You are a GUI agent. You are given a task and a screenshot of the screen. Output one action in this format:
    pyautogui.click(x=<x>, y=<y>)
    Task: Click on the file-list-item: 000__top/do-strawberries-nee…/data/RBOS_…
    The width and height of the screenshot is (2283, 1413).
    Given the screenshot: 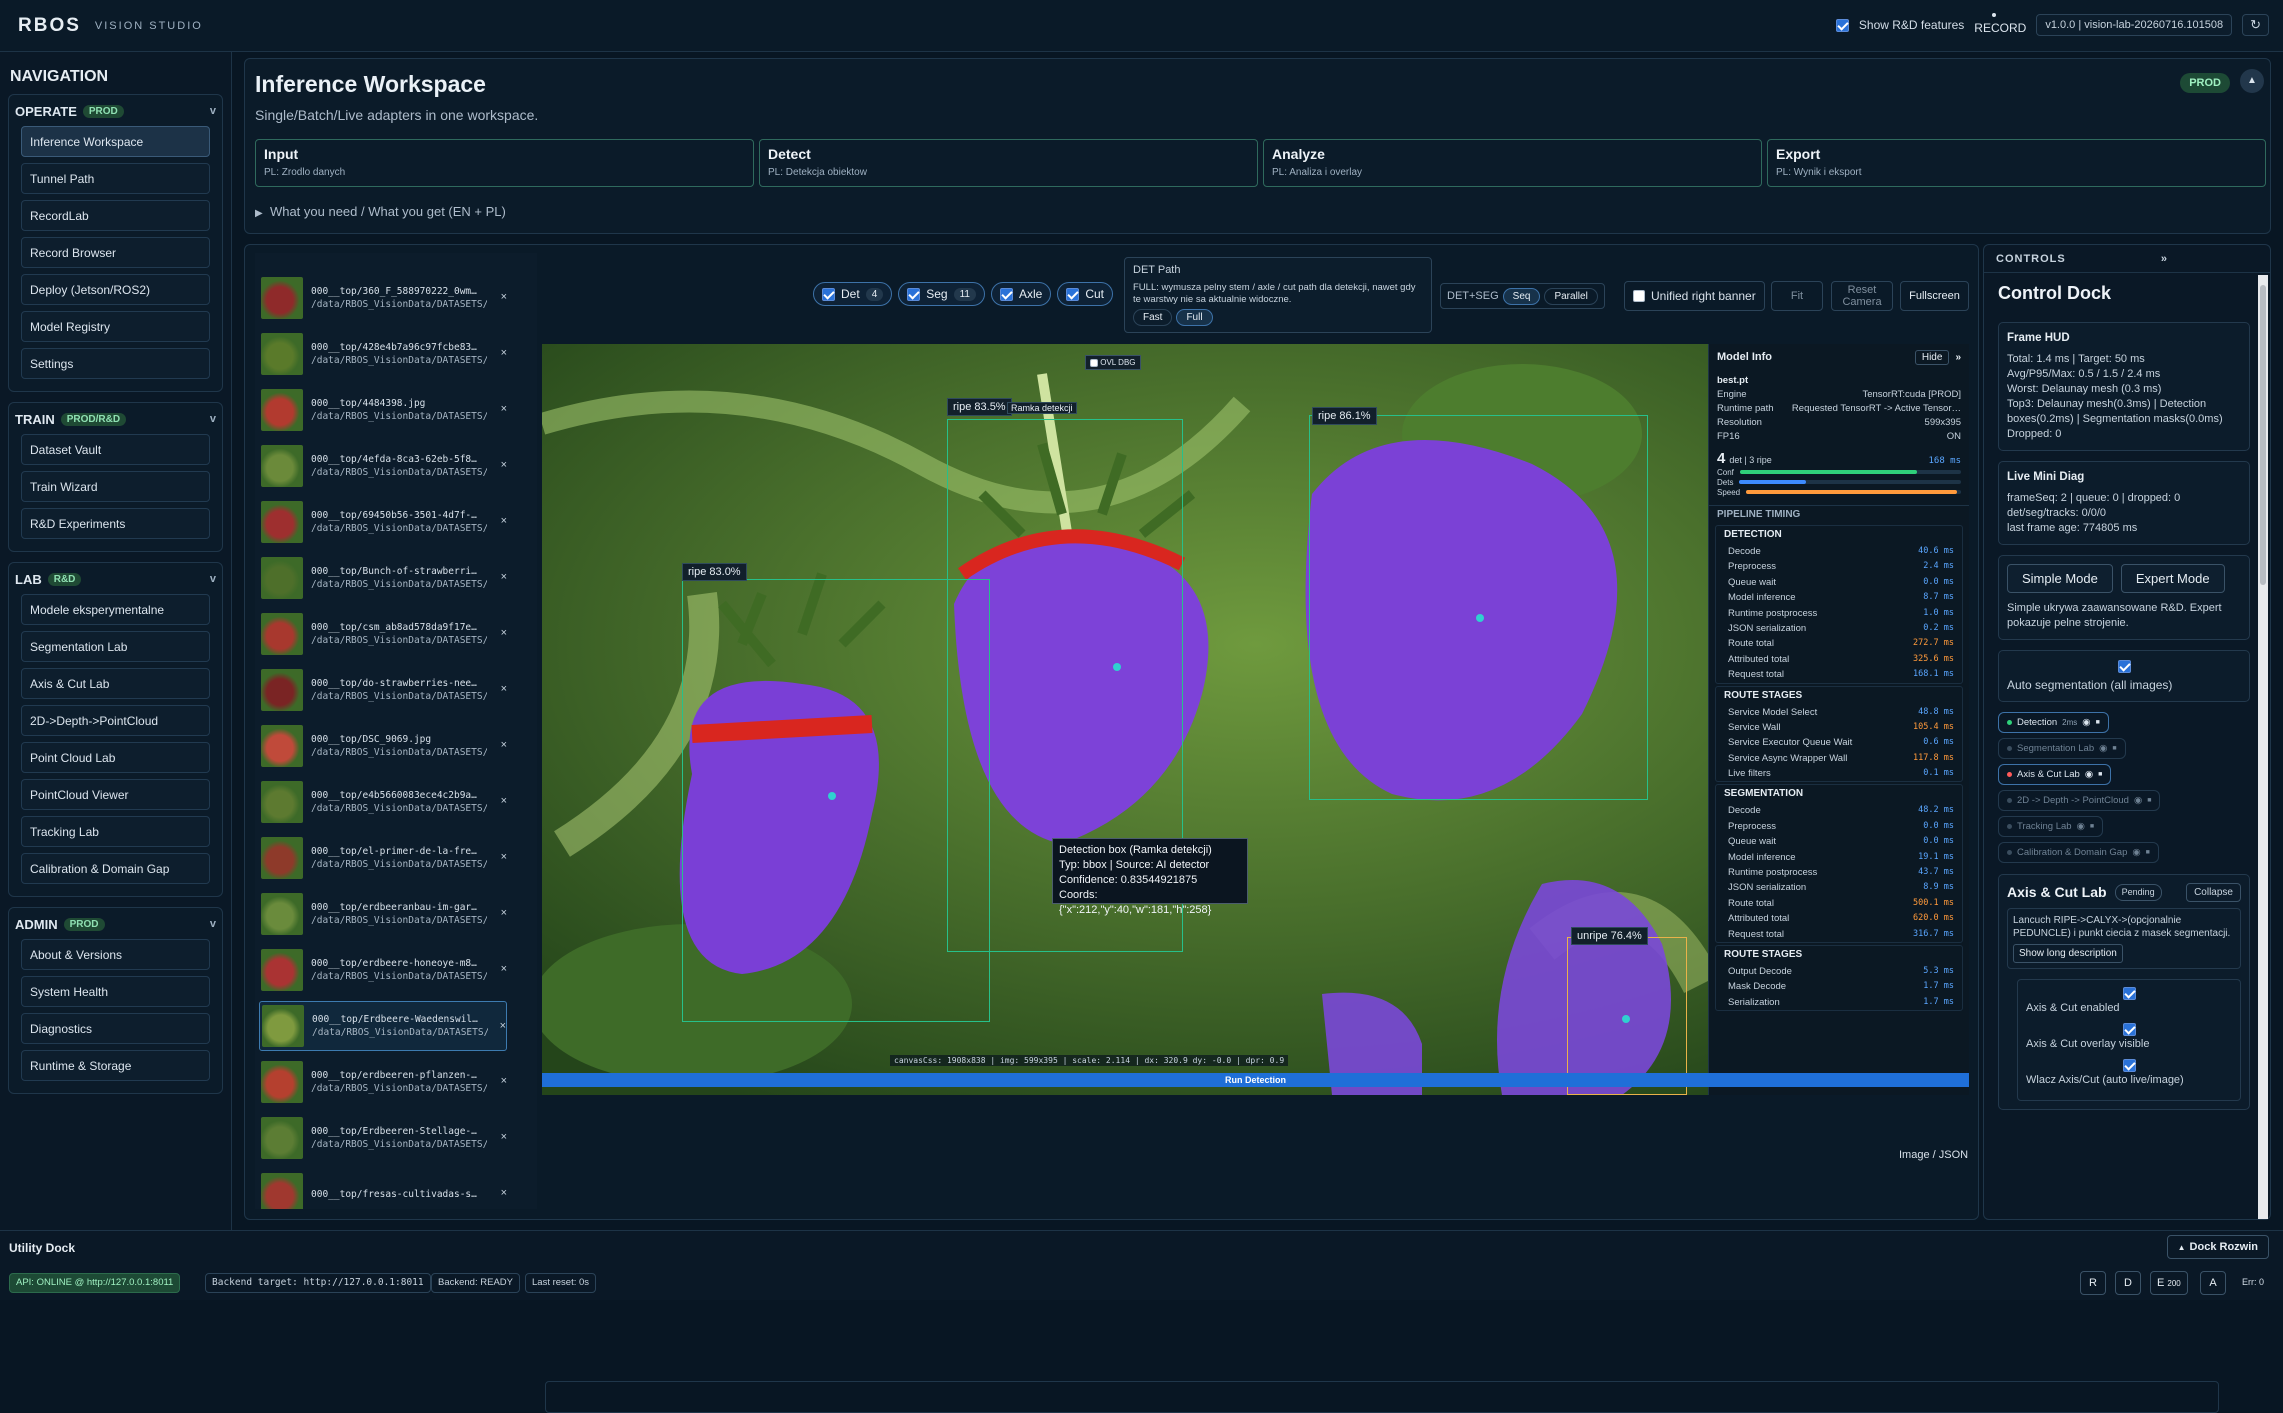 What is the action you would take?
    pyautogui.click(x=383, y=690)
    